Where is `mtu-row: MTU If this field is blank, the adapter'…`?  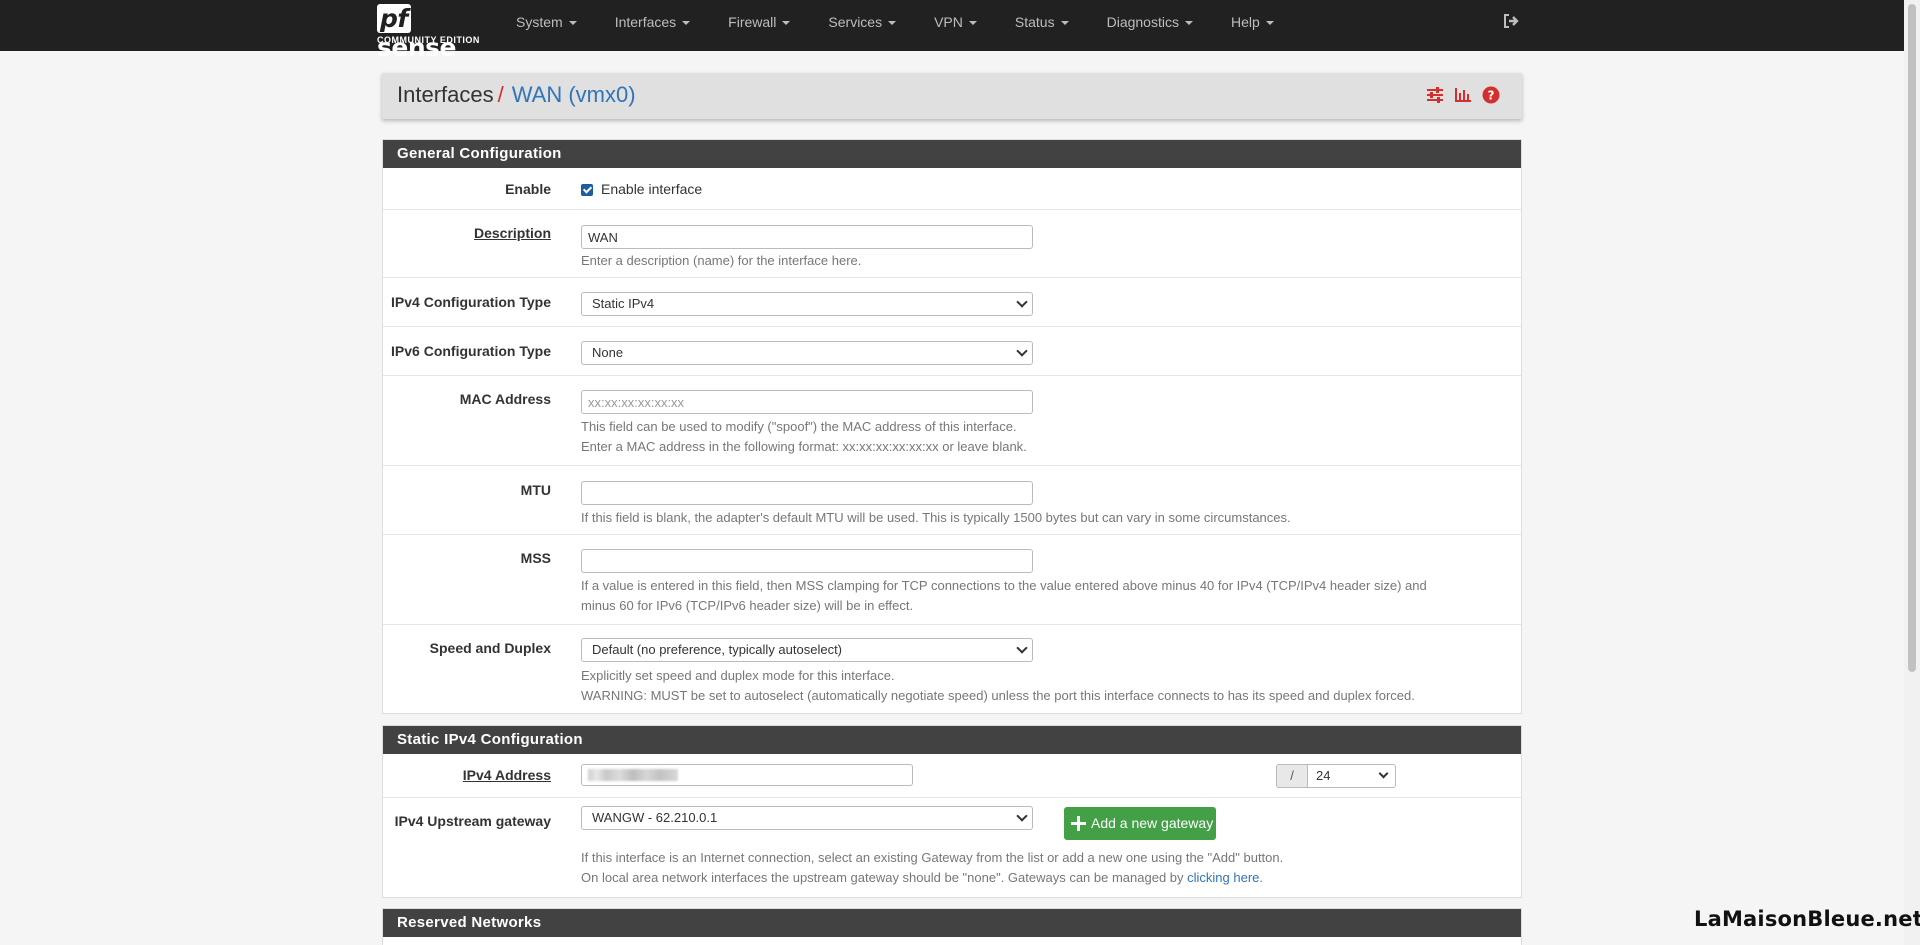 mtu-row: MTU If this field is blank, the adapter'… is located at coordinates (952, 500).